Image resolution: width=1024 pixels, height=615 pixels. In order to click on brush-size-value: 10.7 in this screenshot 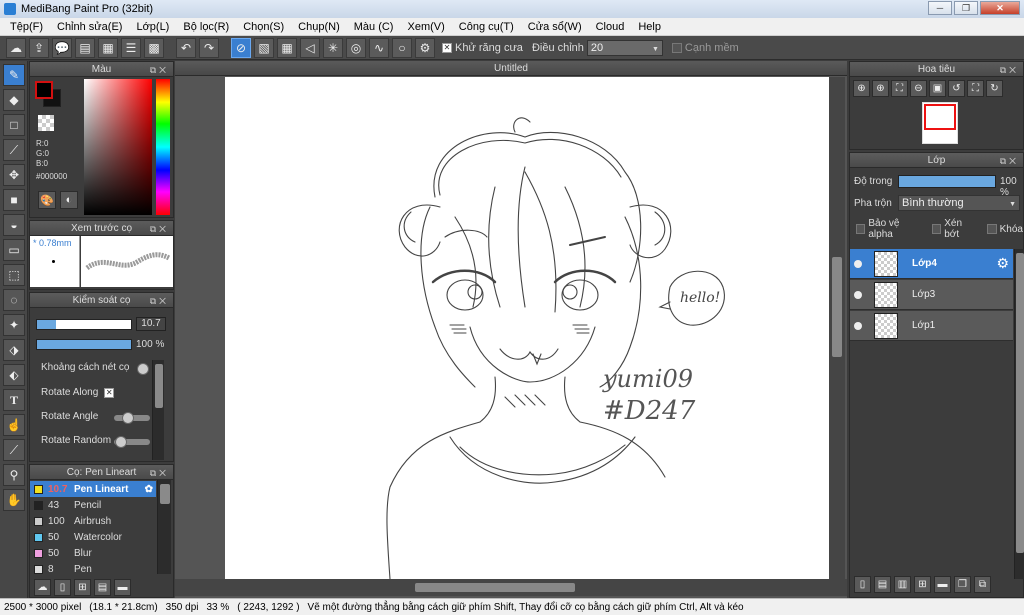, I will do `click(151, 324)`.